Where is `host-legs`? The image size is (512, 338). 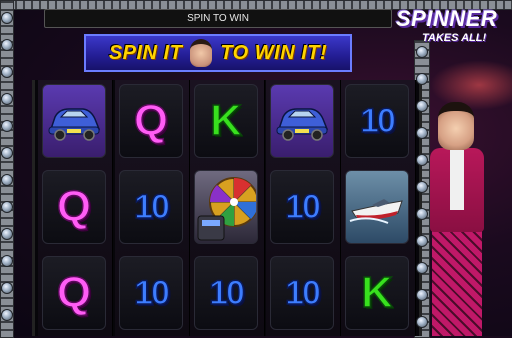
host-legs is located at coordinates (457, 283).